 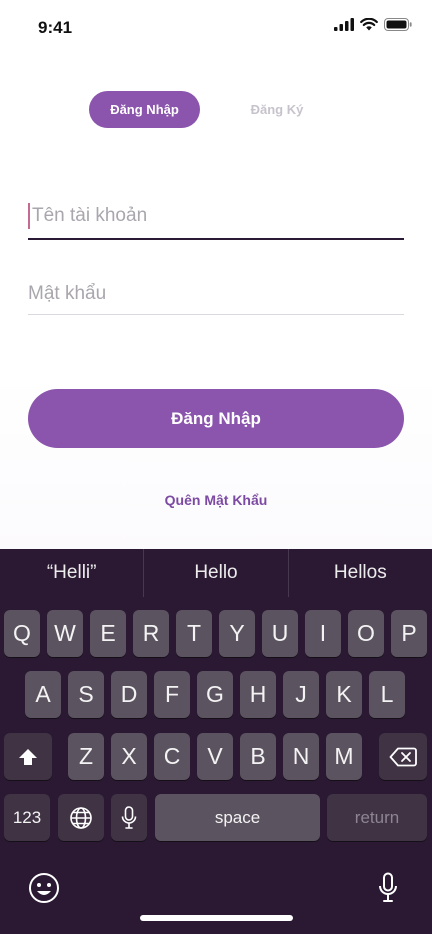 I want to click on key-j: J, so click(x=301, y=694).